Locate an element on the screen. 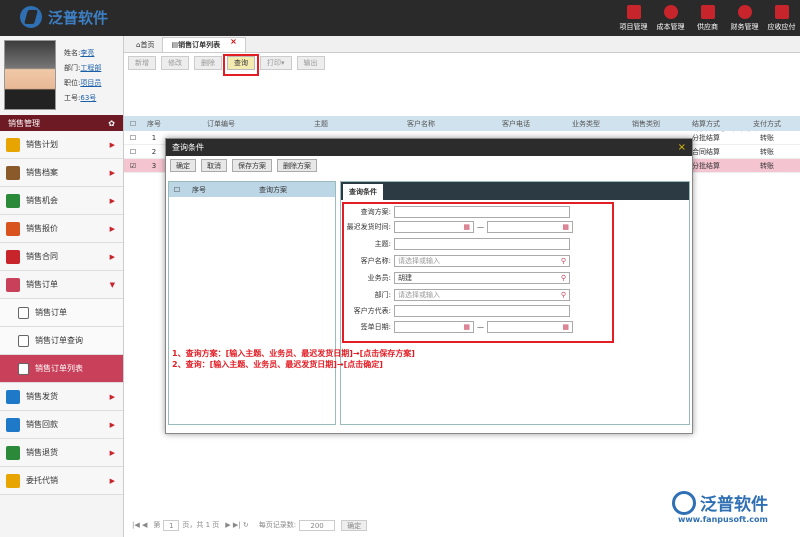 The image size is (800, 537). avatar is located at coordinates (30, 75).